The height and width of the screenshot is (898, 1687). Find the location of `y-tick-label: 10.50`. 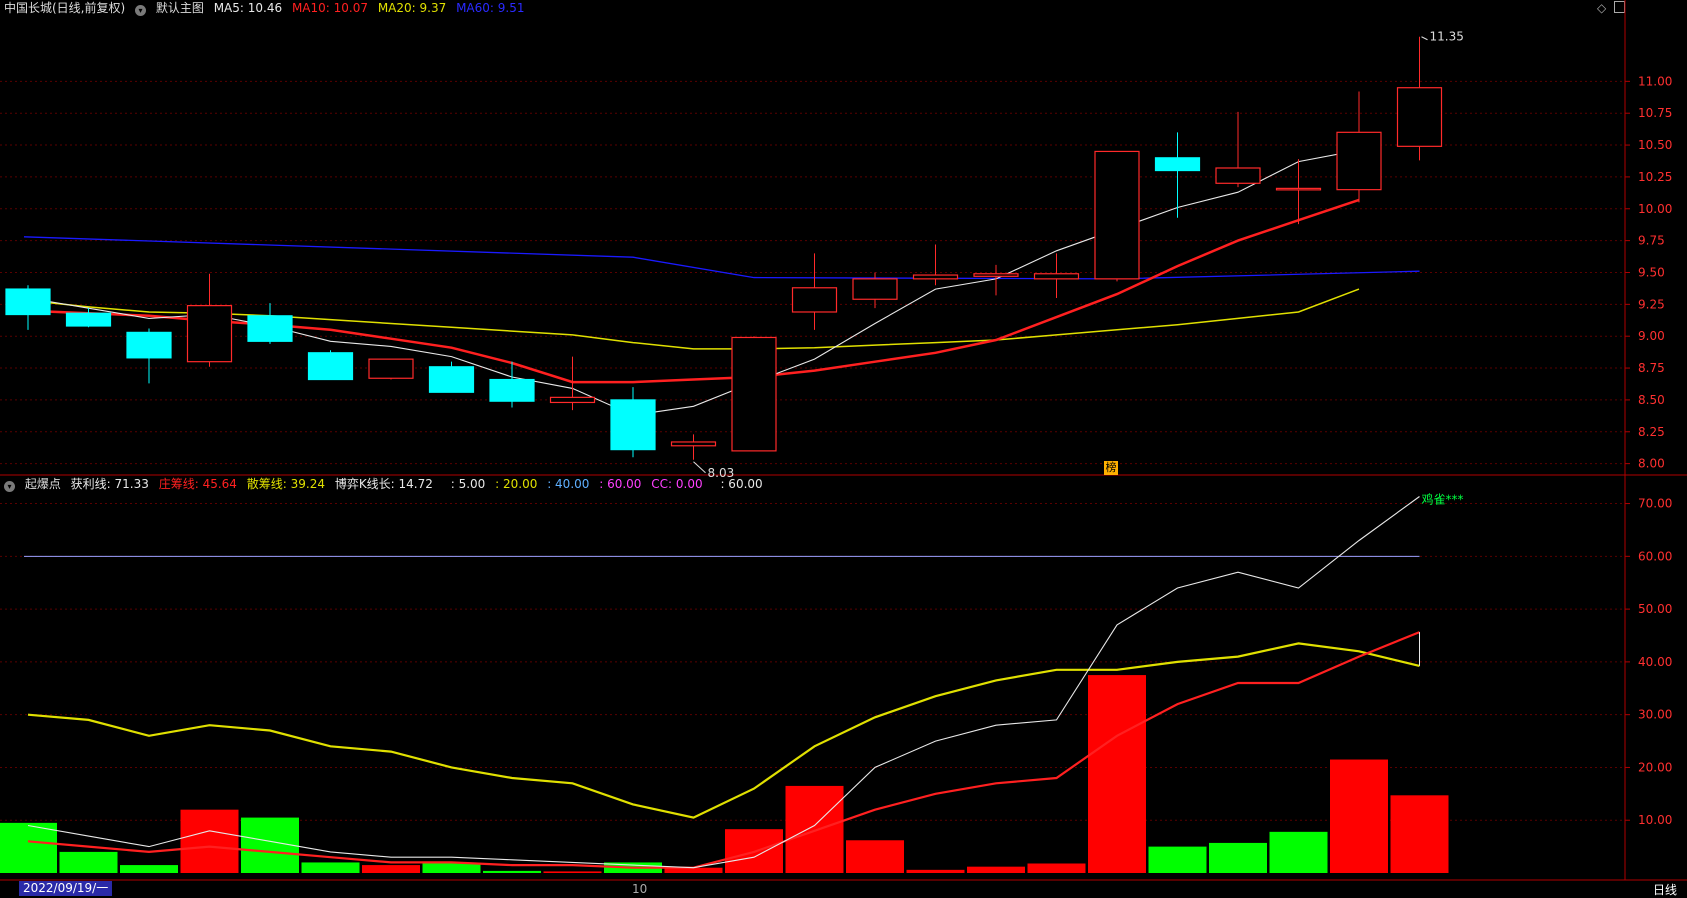

y-tick-label: 10.50 is located at coordinates (1655, 145).